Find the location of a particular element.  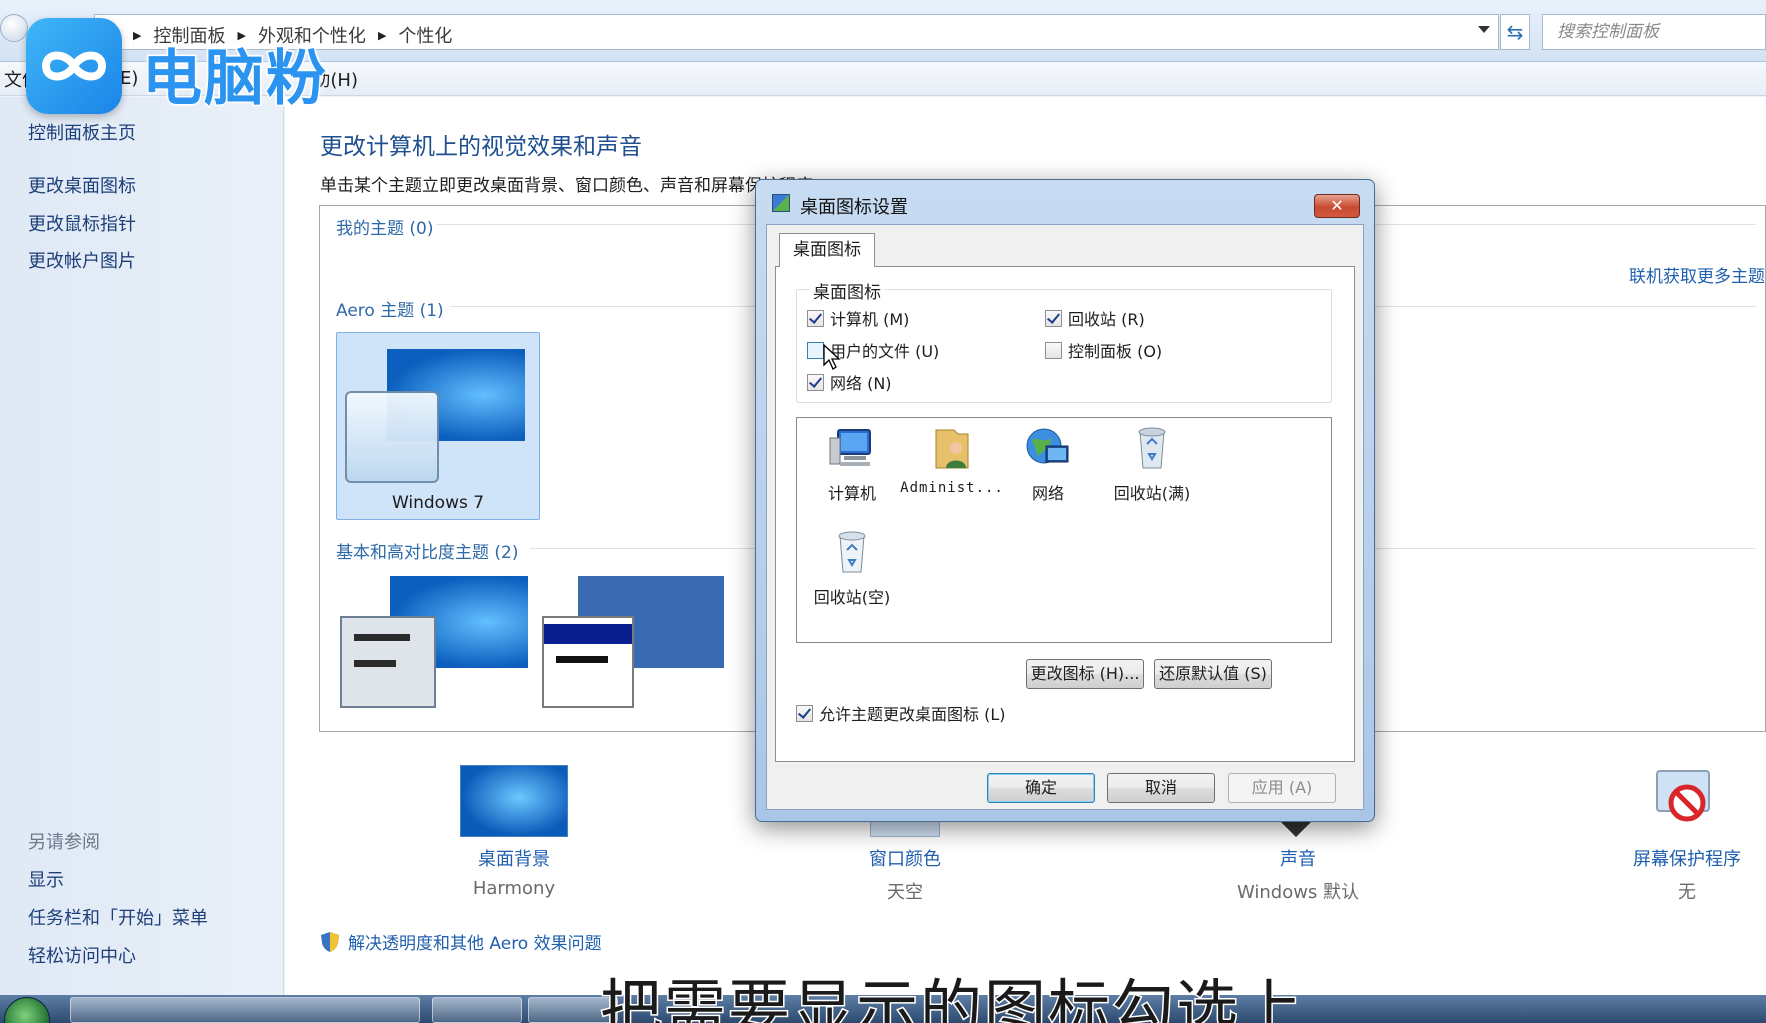

icon-item-network: 网络 is located at coordinates (1048, 465).